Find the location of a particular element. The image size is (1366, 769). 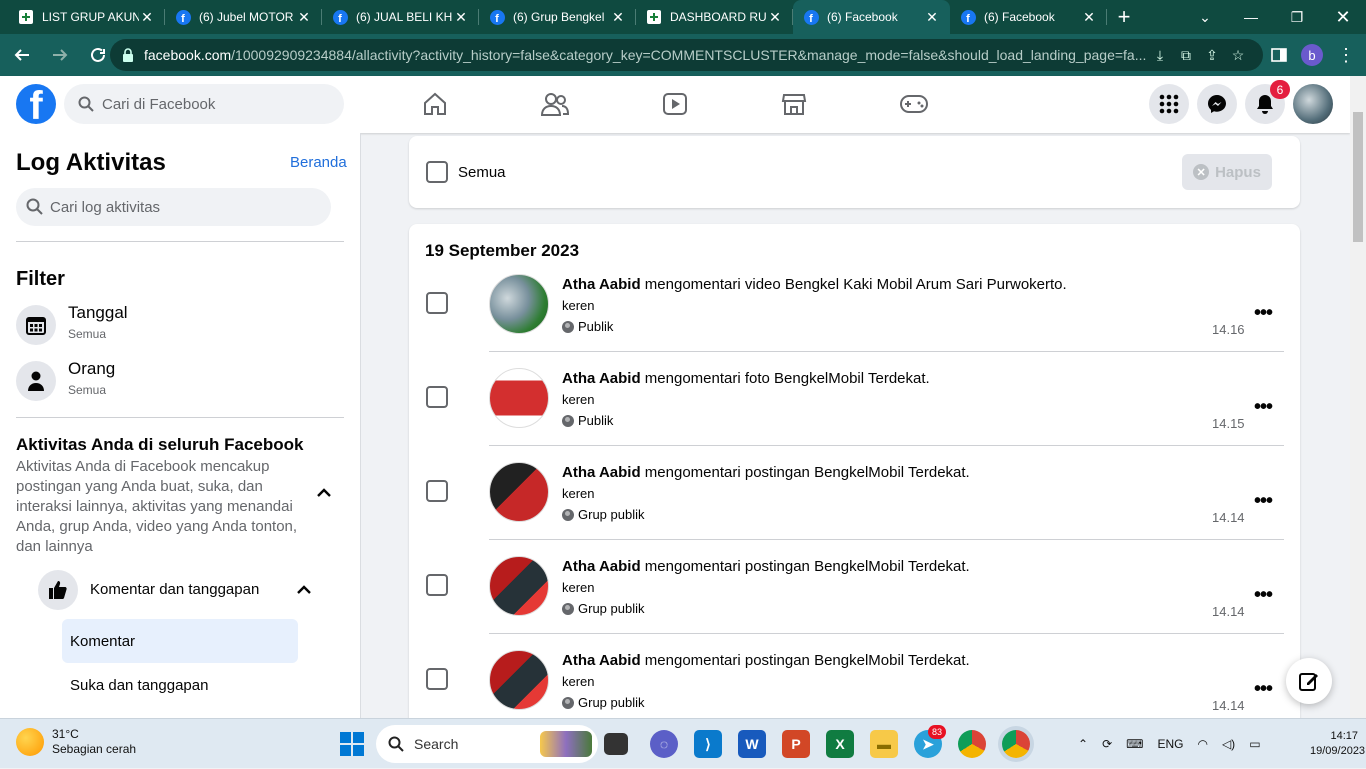

activity-log-search-input: Cari log aktivitas is located at coordinates (173, 207).